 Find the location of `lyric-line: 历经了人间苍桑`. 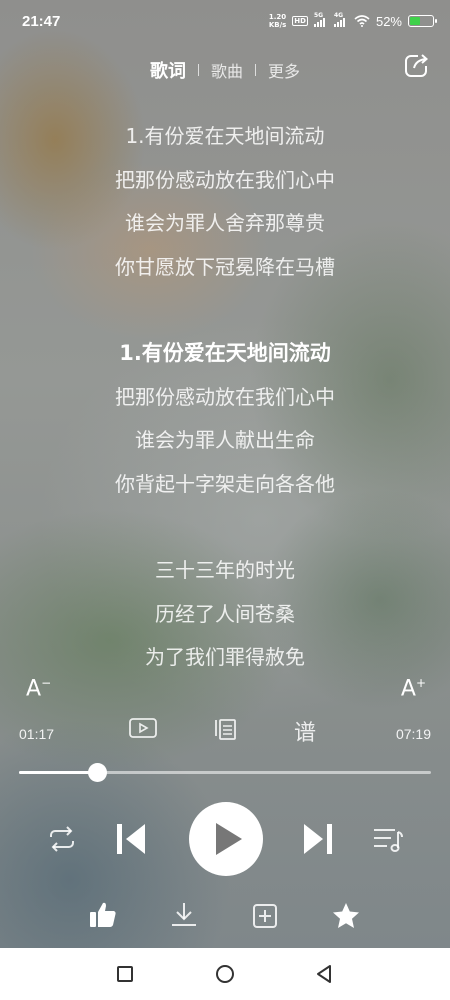

lyric-line: 历经了人间苍桑 is located at coordinates (225, 613).